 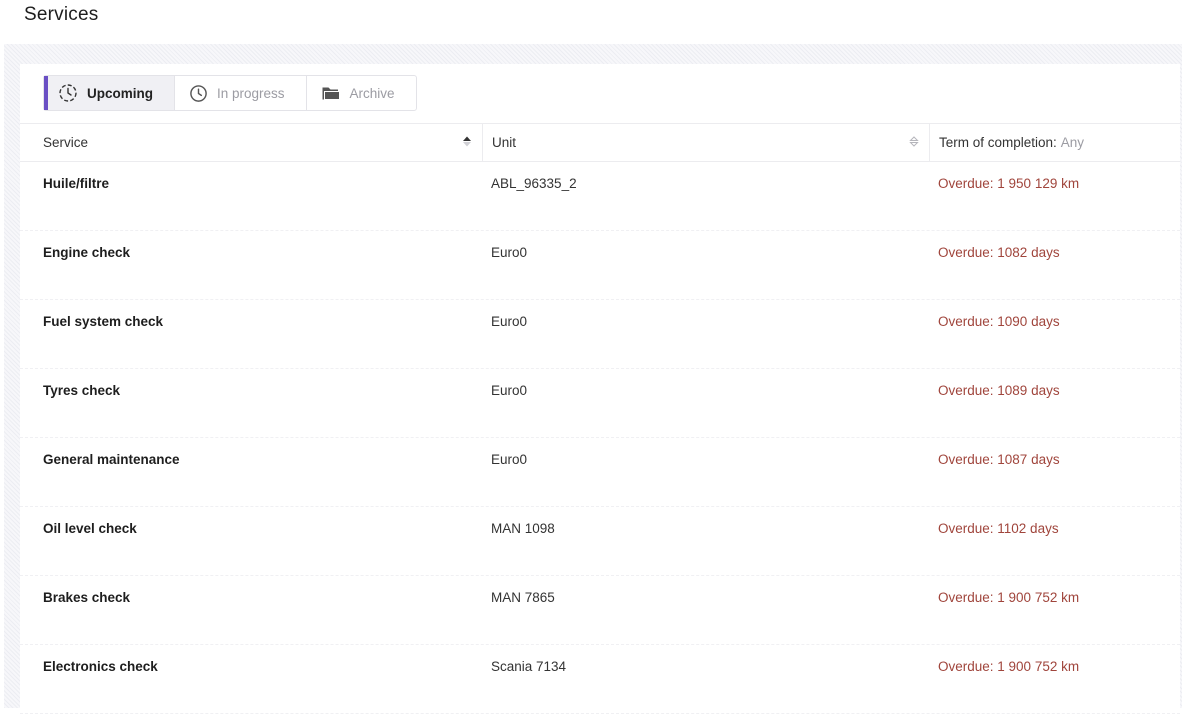 What do you see at coordinates (467, 142) in the screenshot?
I see `sort-asc-icon` at bounding box center [467, 142].